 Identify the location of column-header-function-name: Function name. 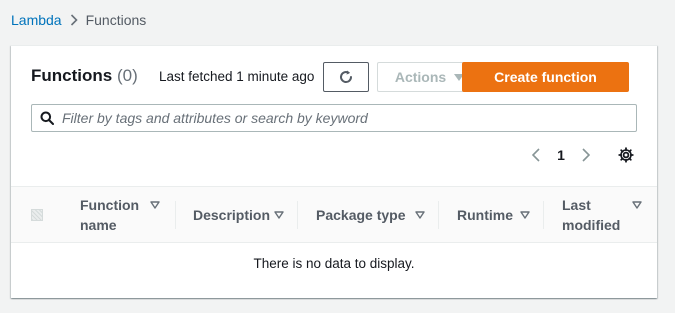
(120, 215).